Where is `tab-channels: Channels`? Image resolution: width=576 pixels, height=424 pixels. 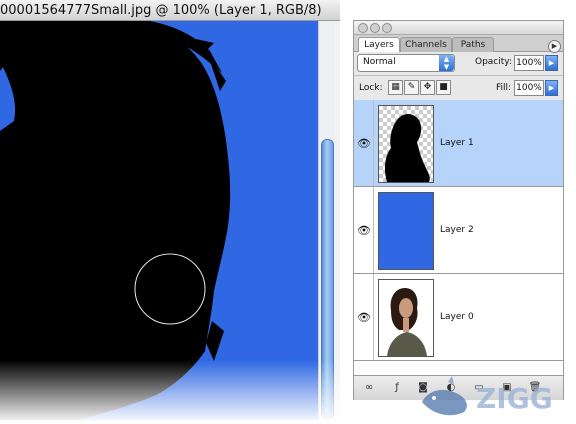
tab-channels: Channels is located at coordinates (426, 44).